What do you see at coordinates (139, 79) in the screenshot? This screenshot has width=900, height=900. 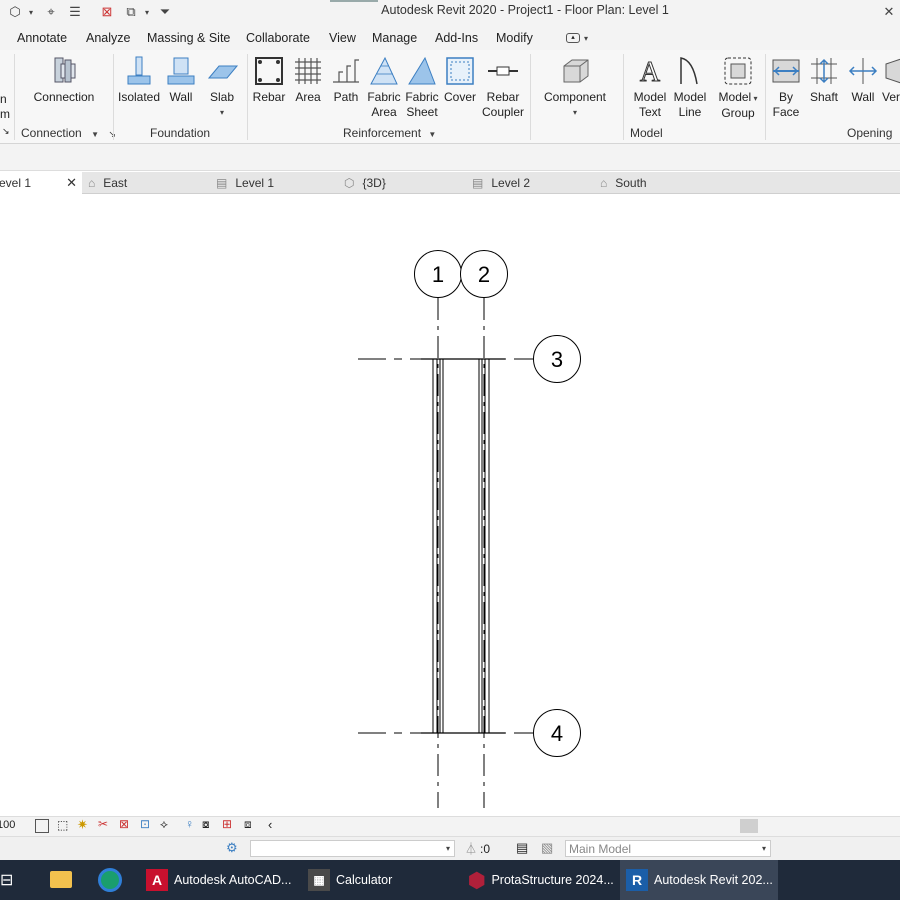 I see `isolated-foundation-button: Isolated` at bounding box center [139, 79].